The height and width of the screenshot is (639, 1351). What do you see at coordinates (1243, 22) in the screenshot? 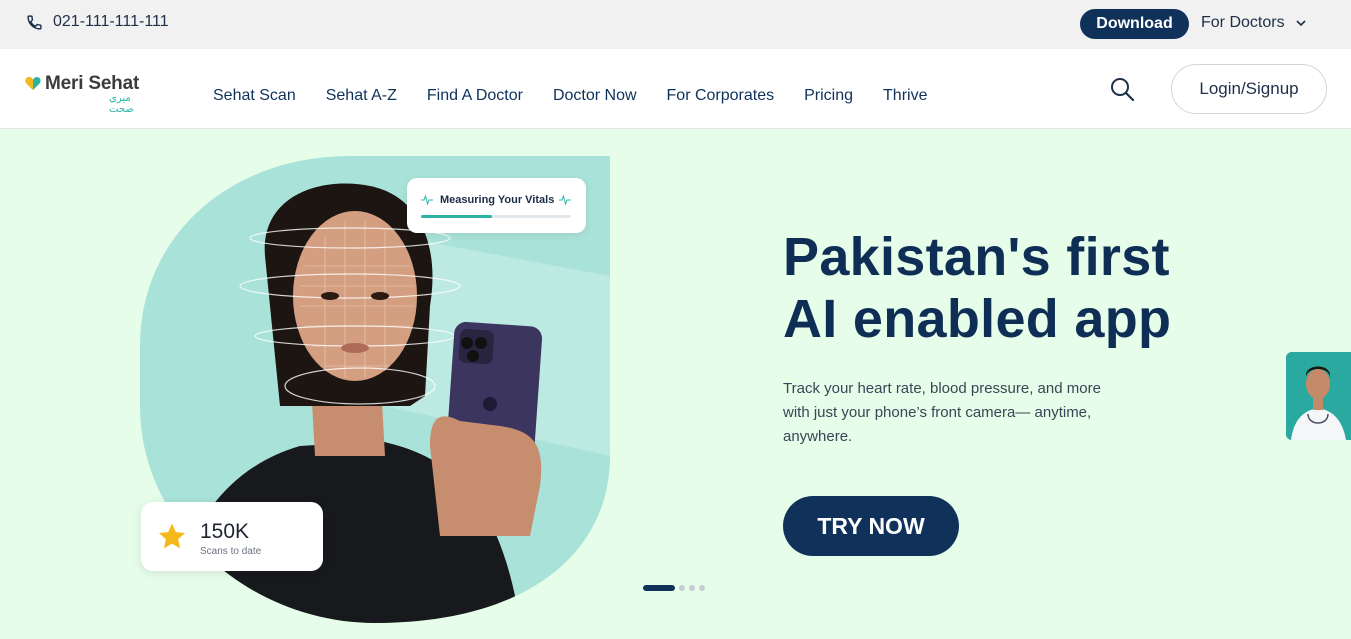
I see `for-doctors-label: For Doctors` at bounding box center [1243, 22].